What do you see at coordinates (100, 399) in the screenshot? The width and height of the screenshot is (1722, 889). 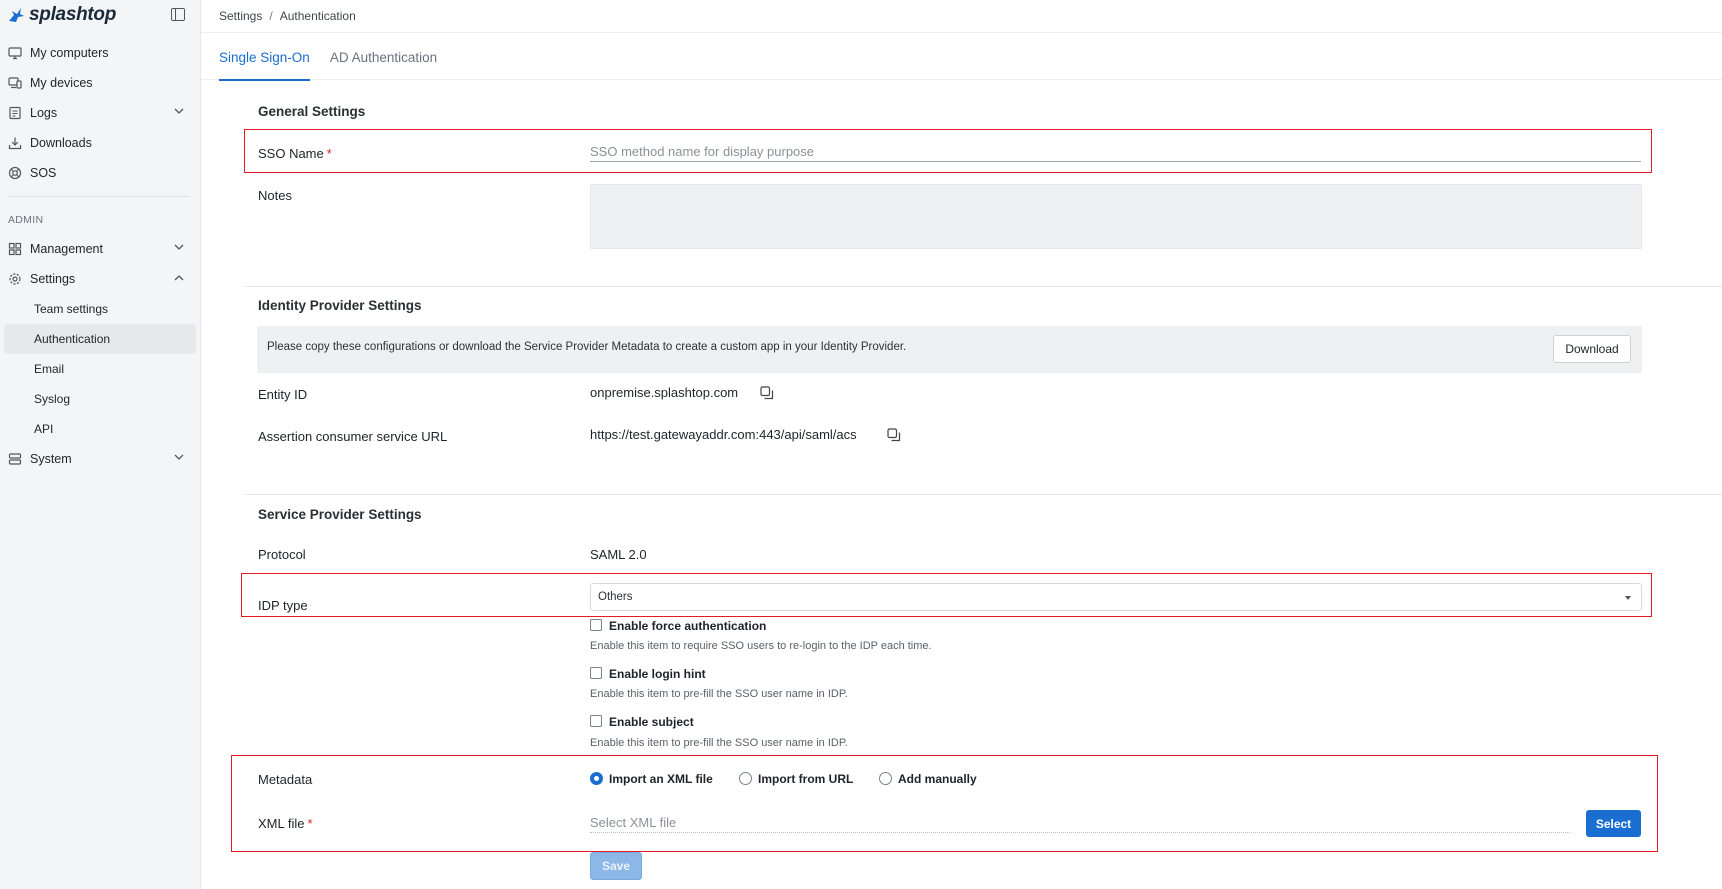 I see `sidebar-subitem-syslog: Syslog` at bounding box center [100, 399].